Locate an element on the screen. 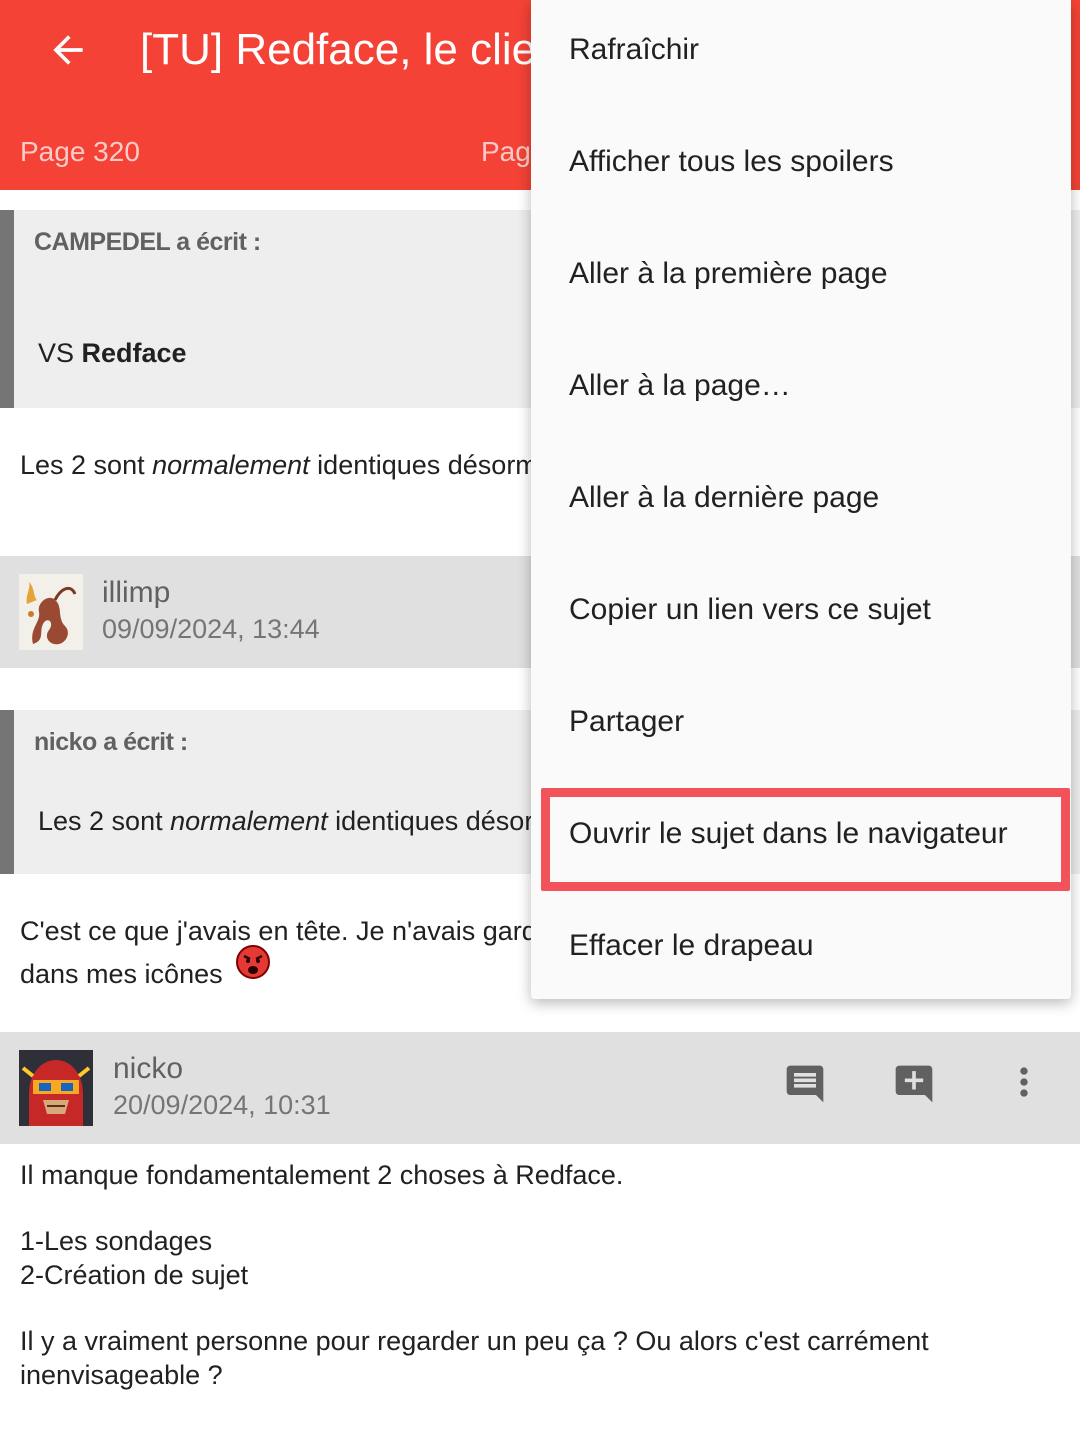 The width and height of the screenshot is (1080, 1435). quote-text: VS Redface is located at coordinates (112, 353).